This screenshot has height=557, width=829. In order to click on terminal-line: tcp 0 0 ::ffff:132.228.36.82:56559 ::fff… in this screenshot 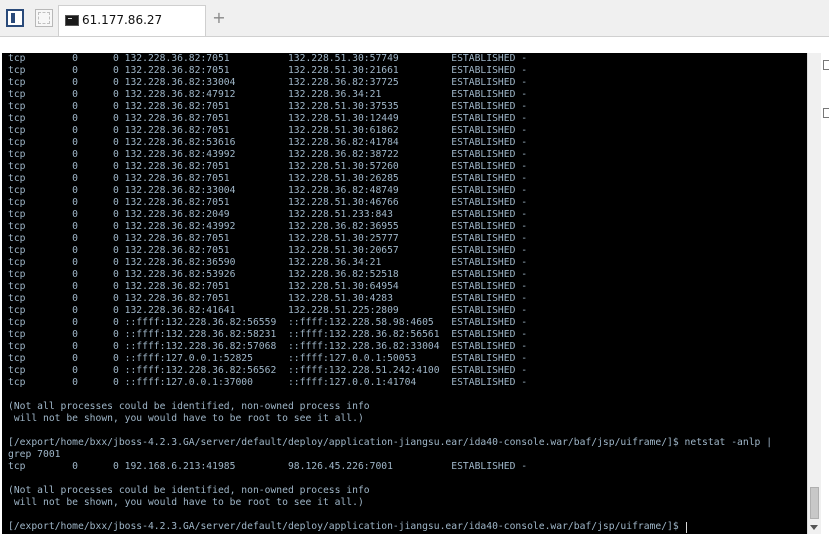, I will do `click(268, 322)`.